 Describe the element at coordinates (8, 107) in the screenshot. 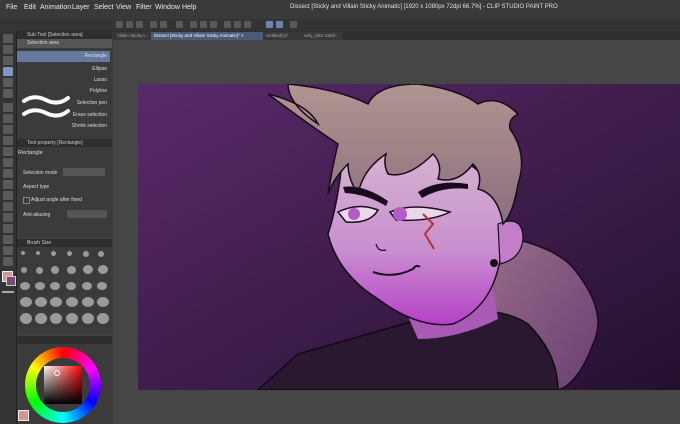

I see `pen-tool-icon` at that location.